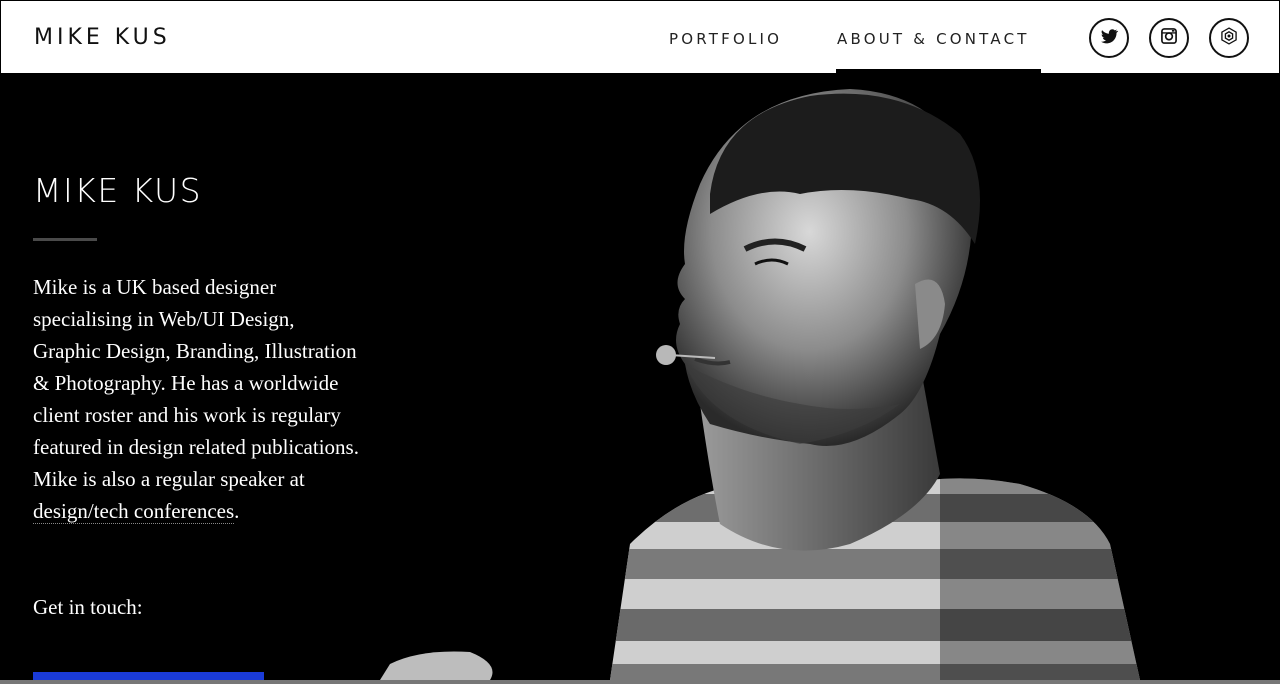 The height and width of the screenshot is (684, 1280). I want to click on twitter-link, so click(1109, 38).